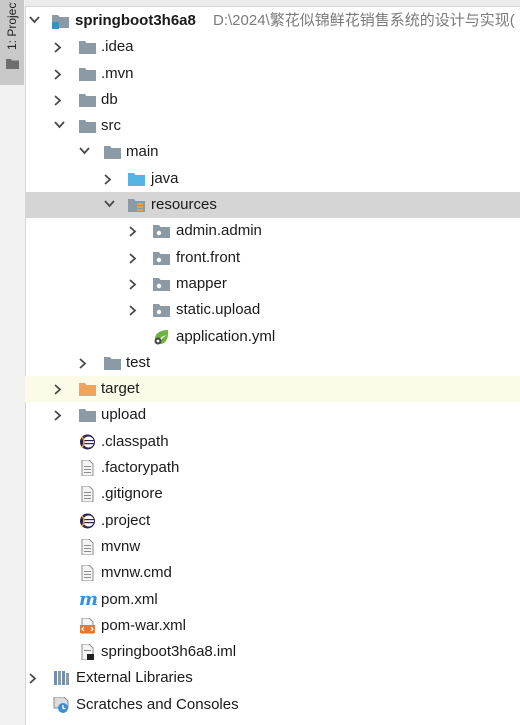 The width and height of the screenshot is (520, 725). Describe the element at coordinates (272, 468) in the screenshot. I see `tree-row: .factorypath` at that location.